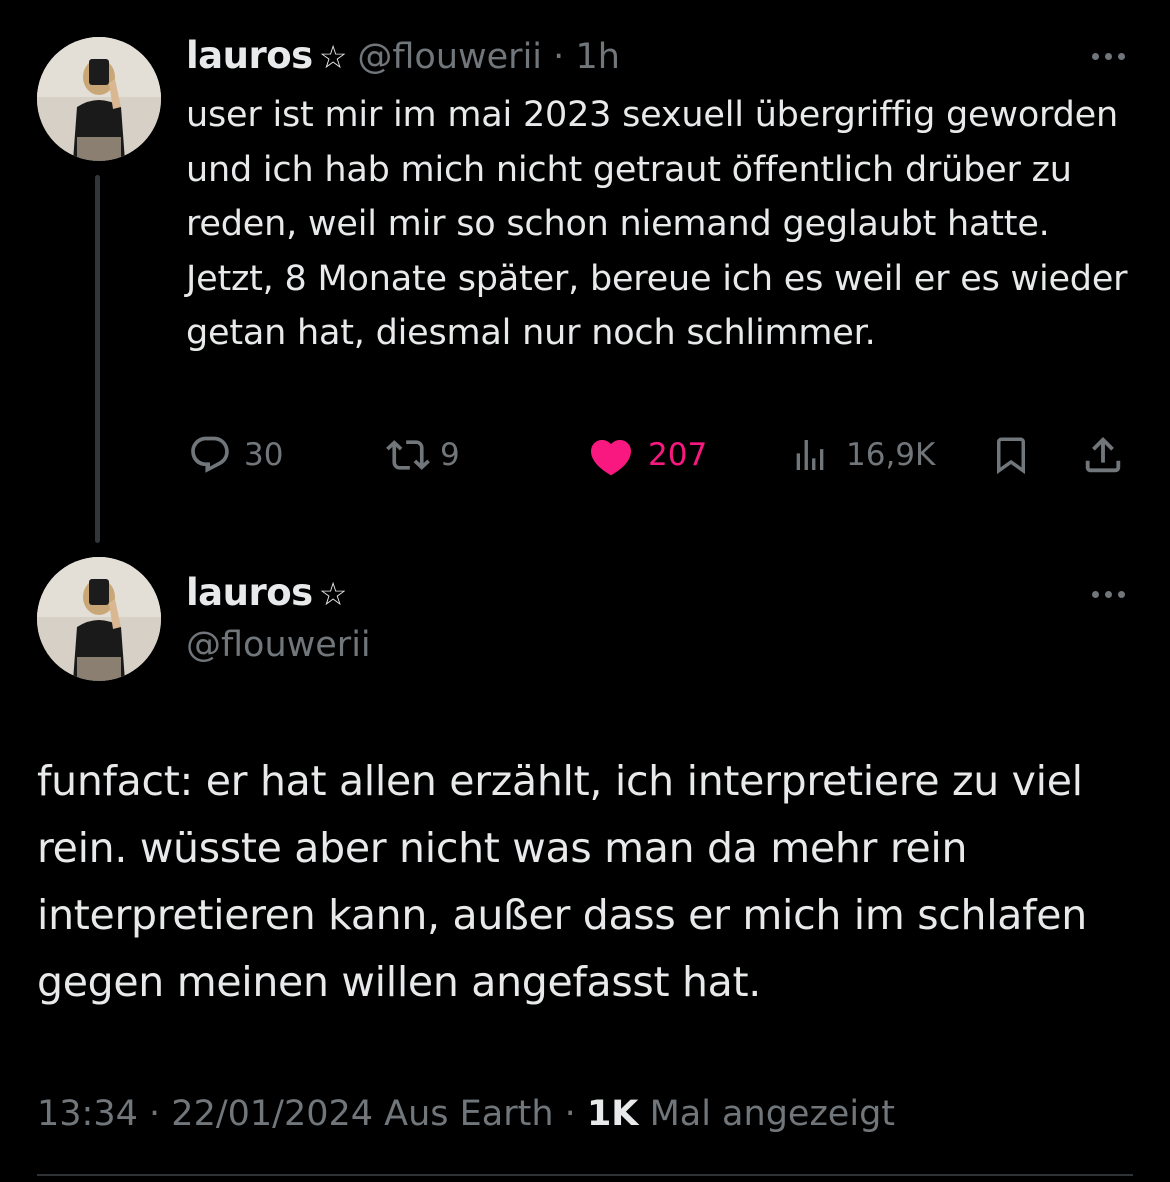  Describe the element at coordinates (210, 454) in the screenshot. I see `reply-icon` at that location.